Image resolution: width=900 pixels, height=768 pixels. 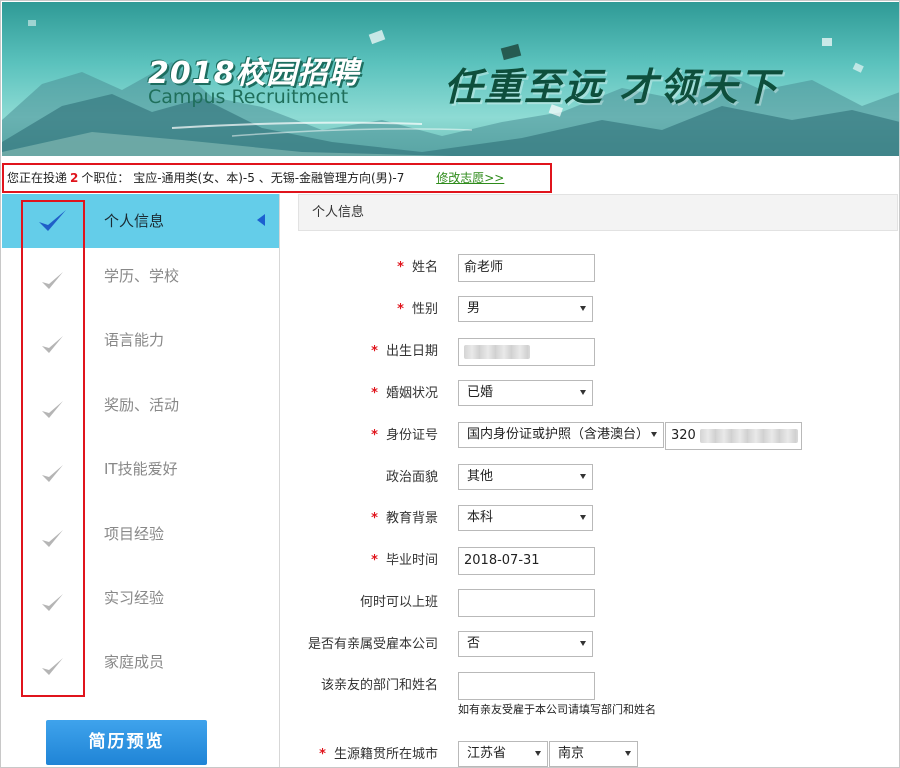 I want to click on form-row-idcard: * 身份证号 国内身份证或护照（含港澳台） 320, so click(x=598, y=436).